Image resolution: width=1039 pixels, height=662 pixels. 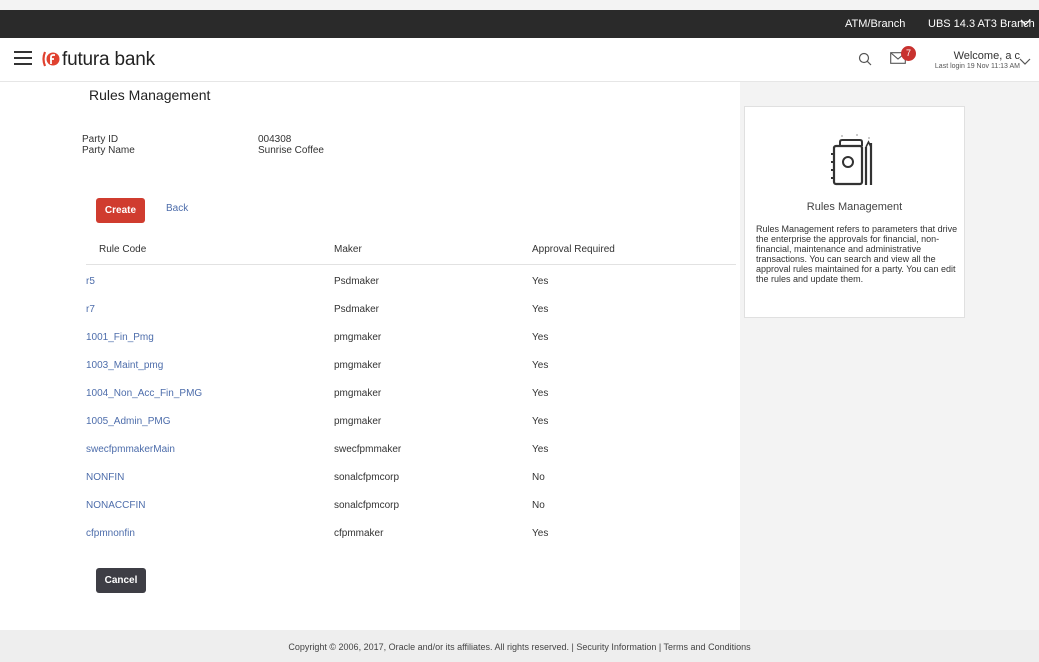 What do you see at coordinates (411, 318) in the screenshot?
I see `table-row: r7 Psdmaker Yes` at bounding box center [411, 318].